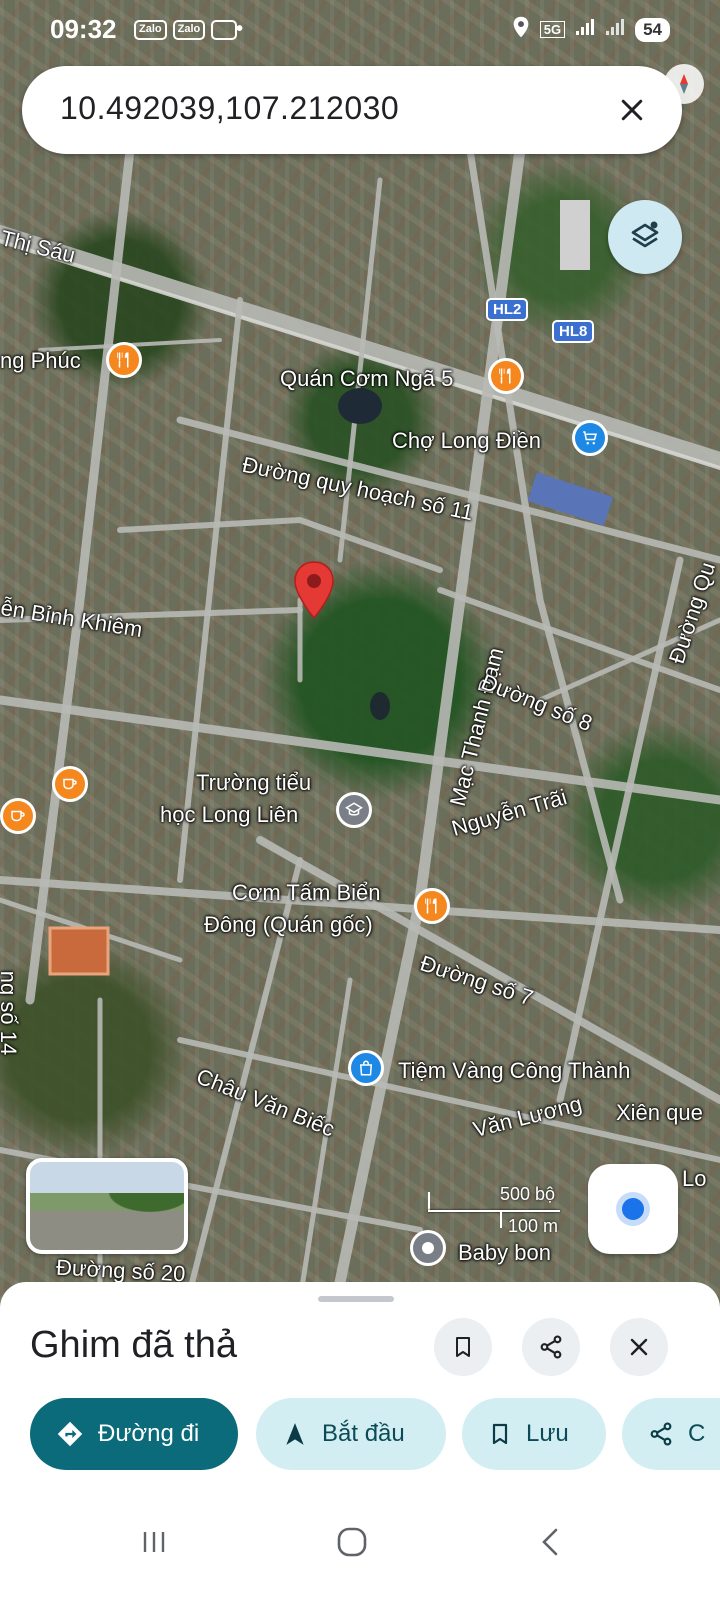  Describe the element at coordinates (504, 1252) in the screenshot. I see `place-label-baby-bon: Baby bon` at that location.